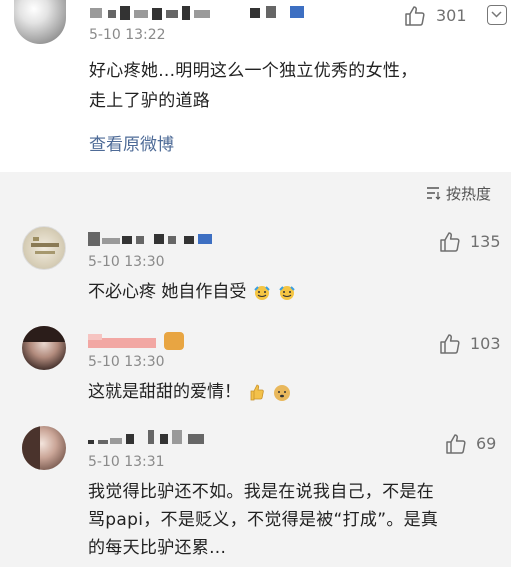 The height and width of the screenshot is (567, 511). What do you see at coordinates (167, 292) in the screenshot?
I see `comment-text-content: 不必心疼 她自作自受` at bounding box center [167, 292].